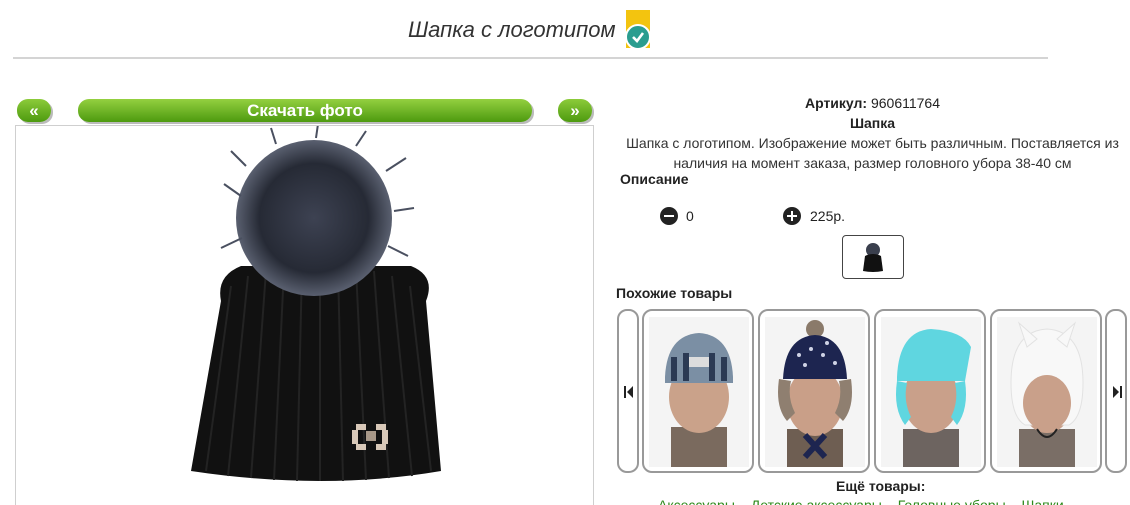  What do you see at coordinates (836, 103) in the screenshot?
I see `article-label: Артикул:` at bounding box center [836, 103].